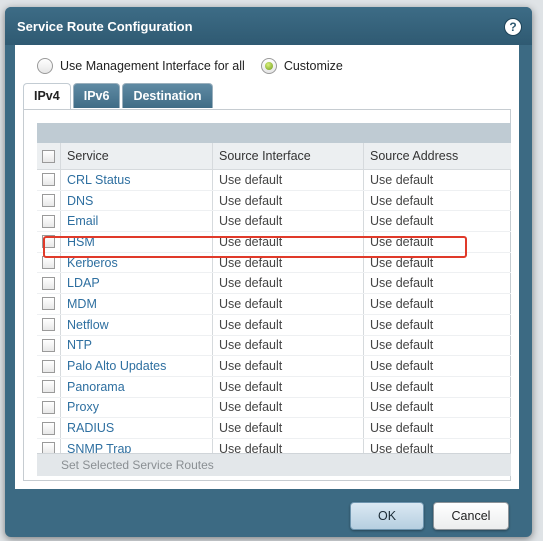 This screenshot has width=543, height=541. I want to click on service-link: Kerberos, so click(92, 263).